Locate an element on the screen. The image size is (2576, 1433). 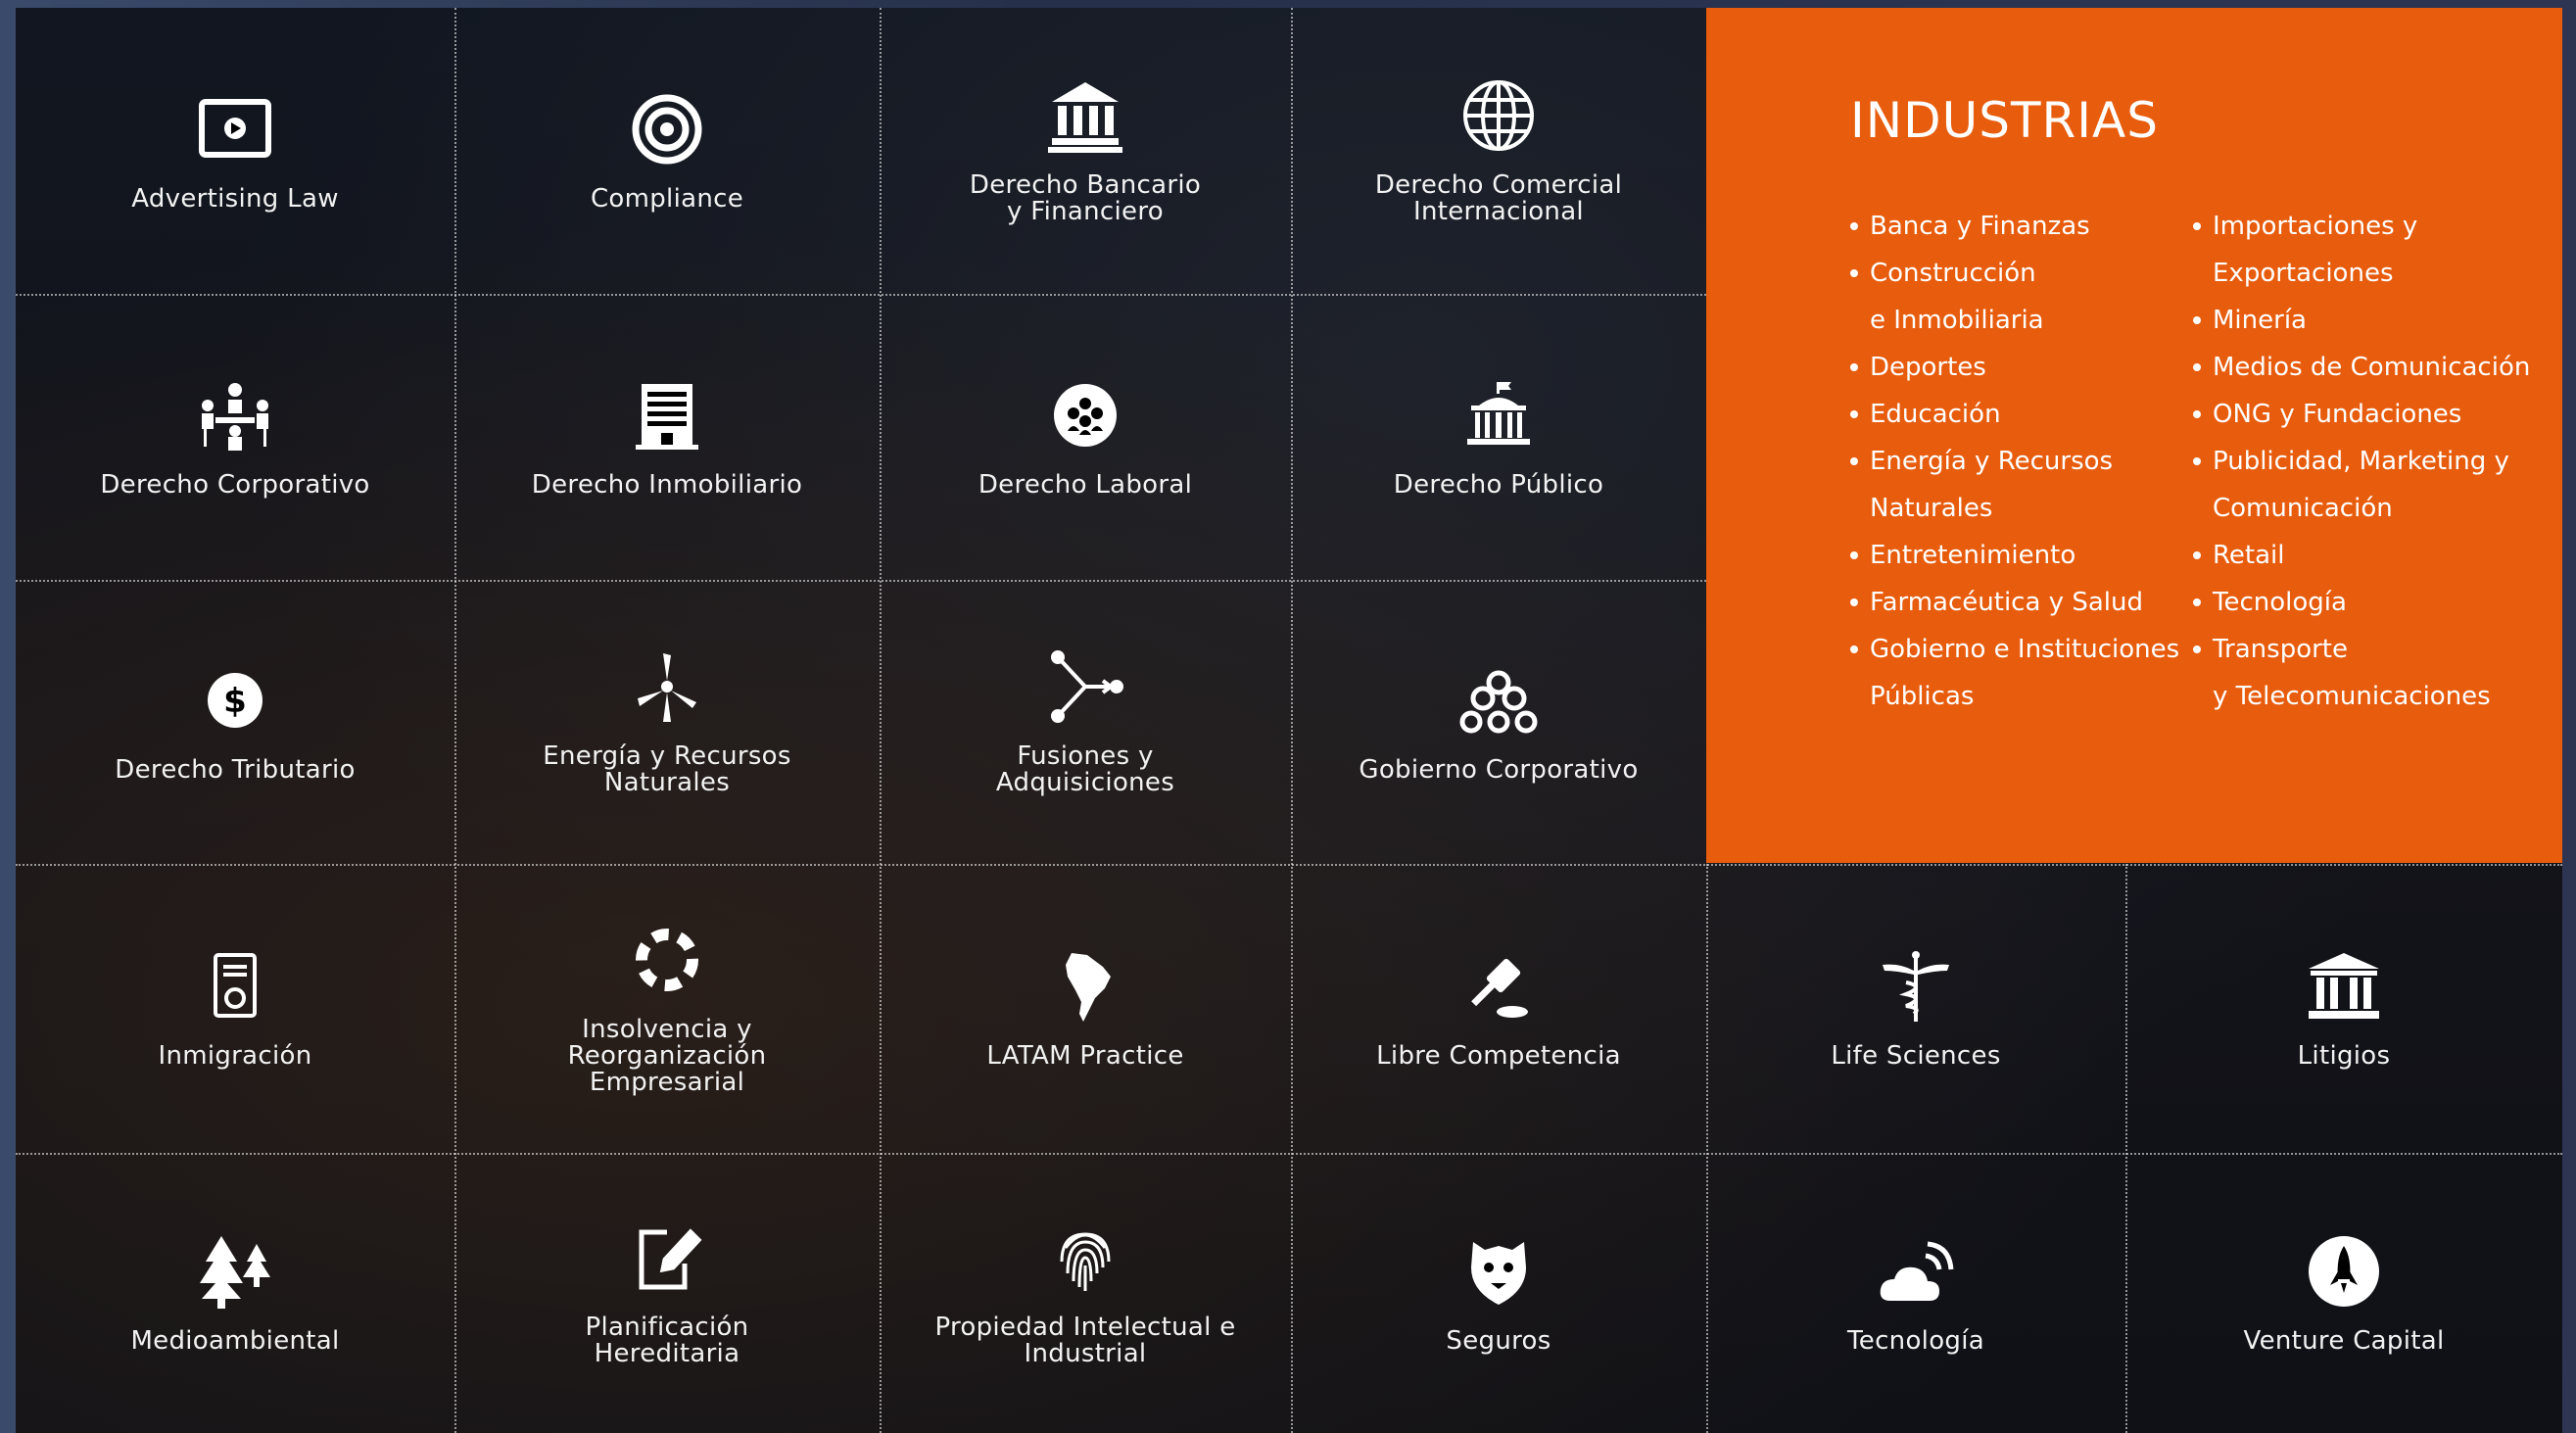
practice-label: Medioambiental is located at coordinates (235, 1340).